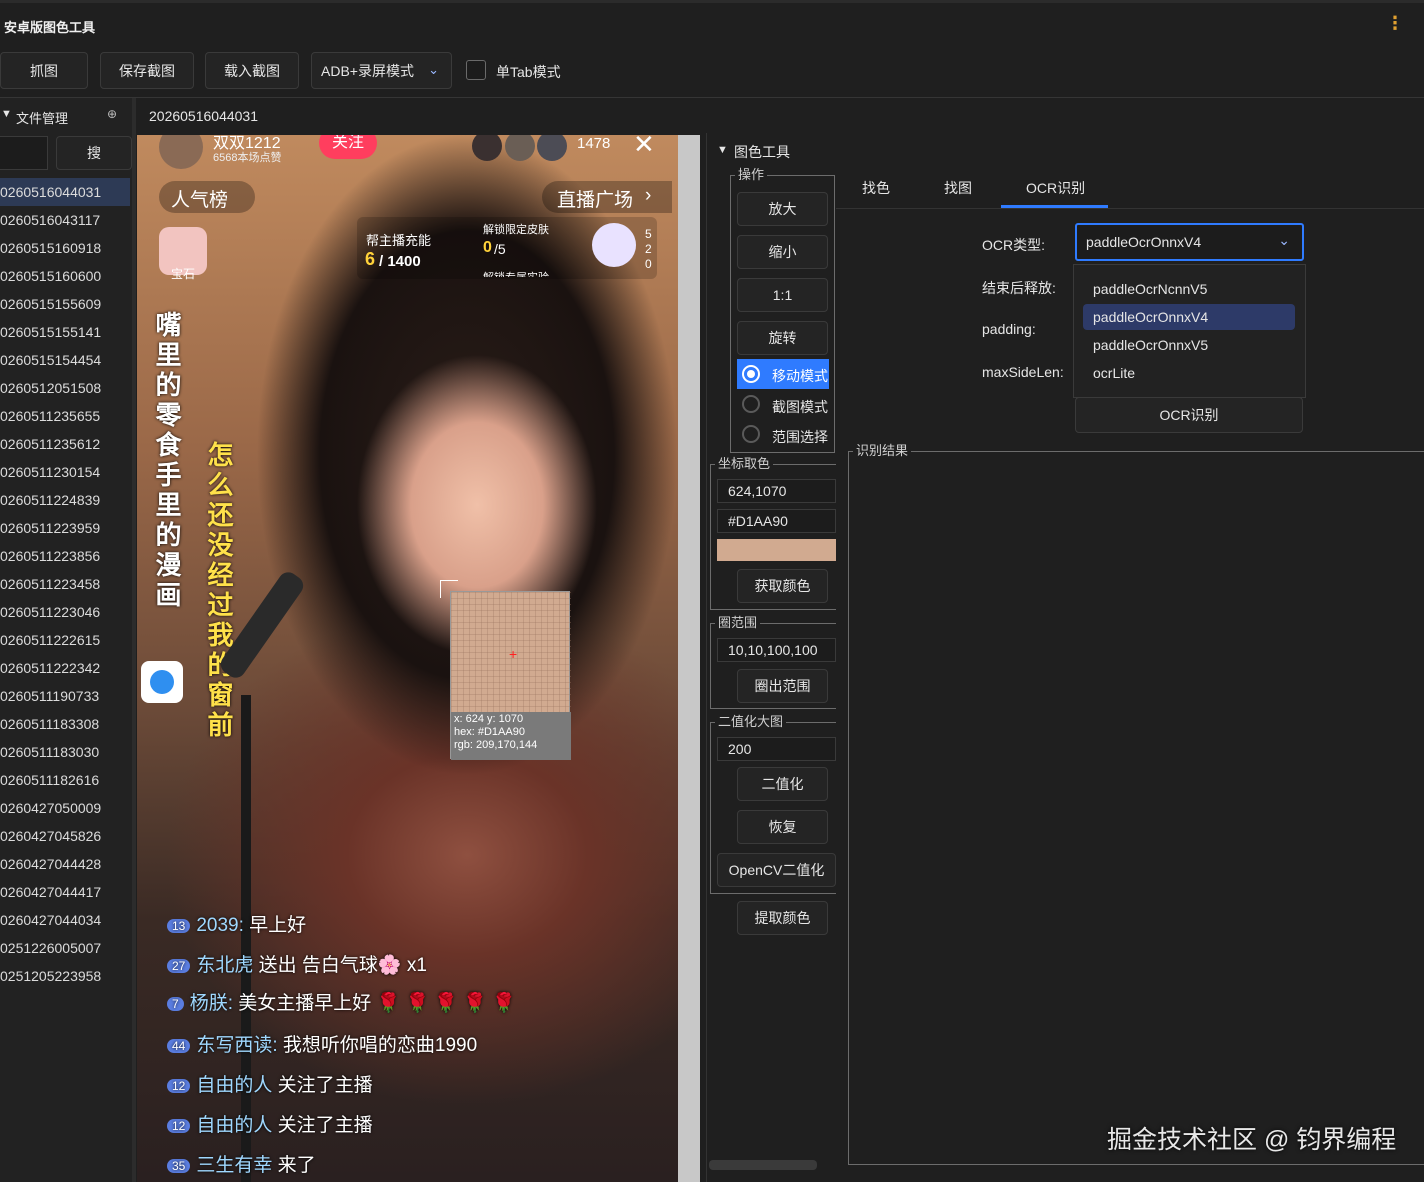  What do you see at coordinates (1189, 242) in the screenshot?
I see `ocr-type-select: paddleOcrOnnxV4 ⌄` at bounding box center [1189, 242].